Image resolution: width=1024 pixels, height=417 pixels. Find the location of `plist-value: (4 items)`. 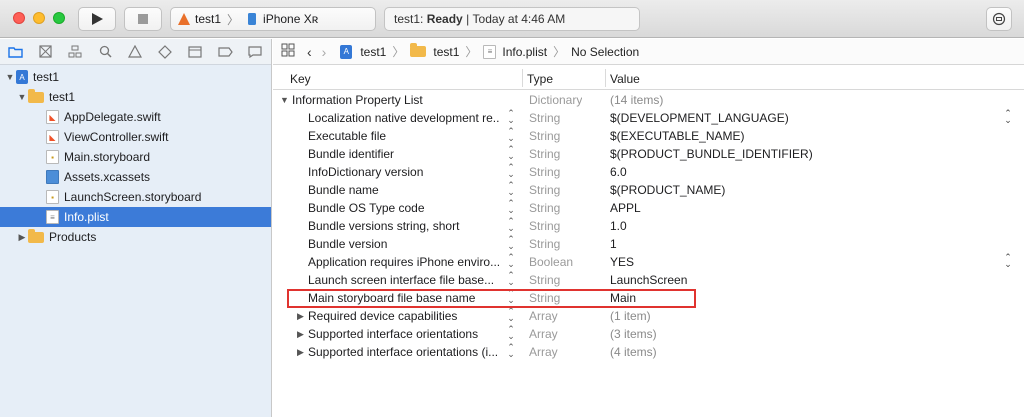

plist-value: (4 items) is located at coordinates (633, 352).